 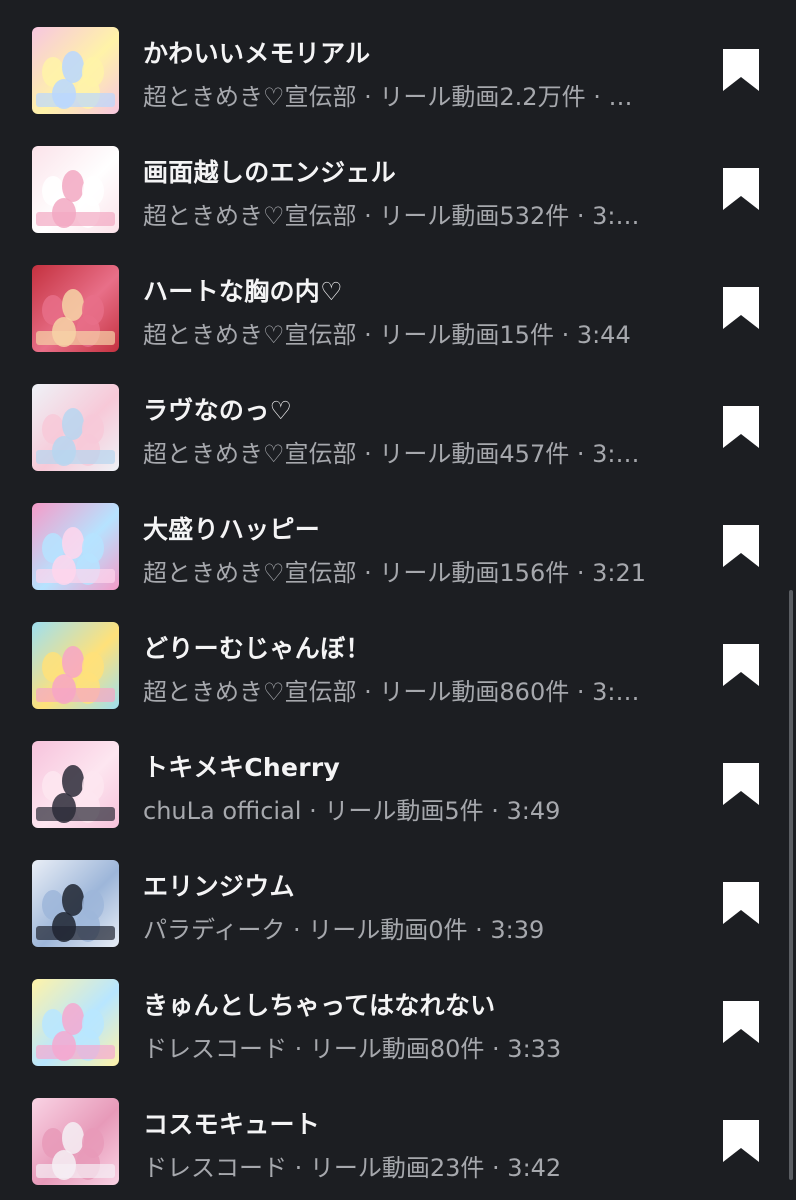 What do you see at coordinates (352, 1168) in the screenshot?
I see `song-meta: ドレスコード · リール動画23件 · 3:42` at bounding box center [352, 1168].